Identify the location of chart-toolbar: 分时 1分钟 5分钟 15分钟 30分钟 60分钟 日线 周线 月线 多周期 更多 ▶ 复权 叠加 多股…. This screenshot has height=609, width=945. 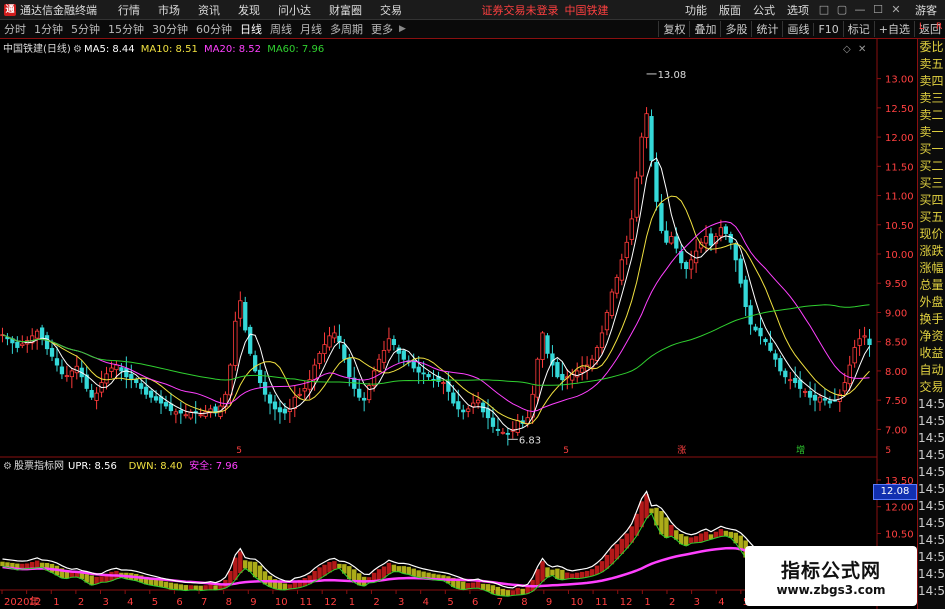
(472, 29).